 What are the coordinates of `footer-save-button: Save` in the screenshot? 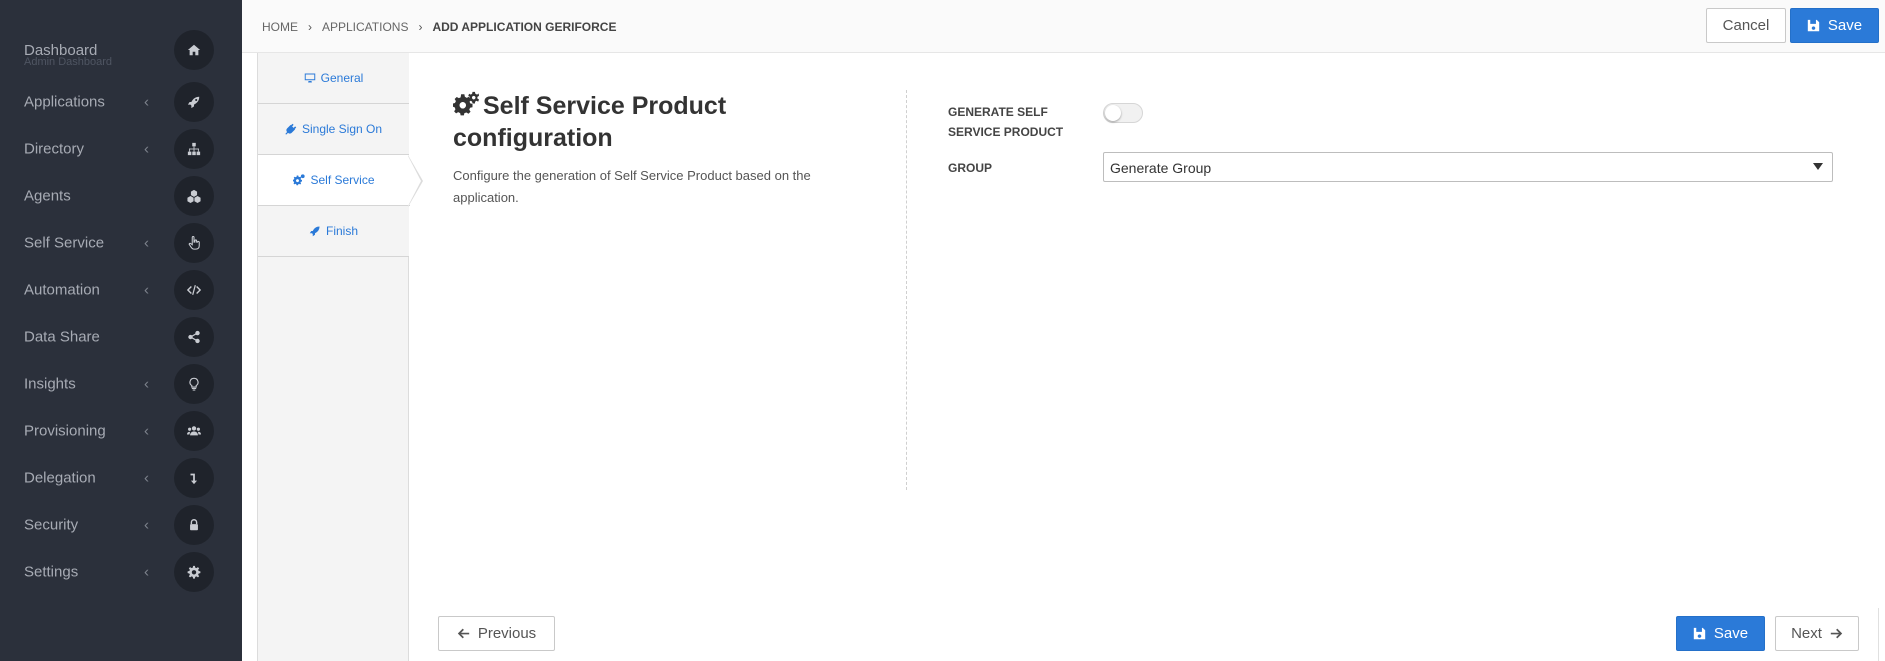 It's located at (1720, 633).